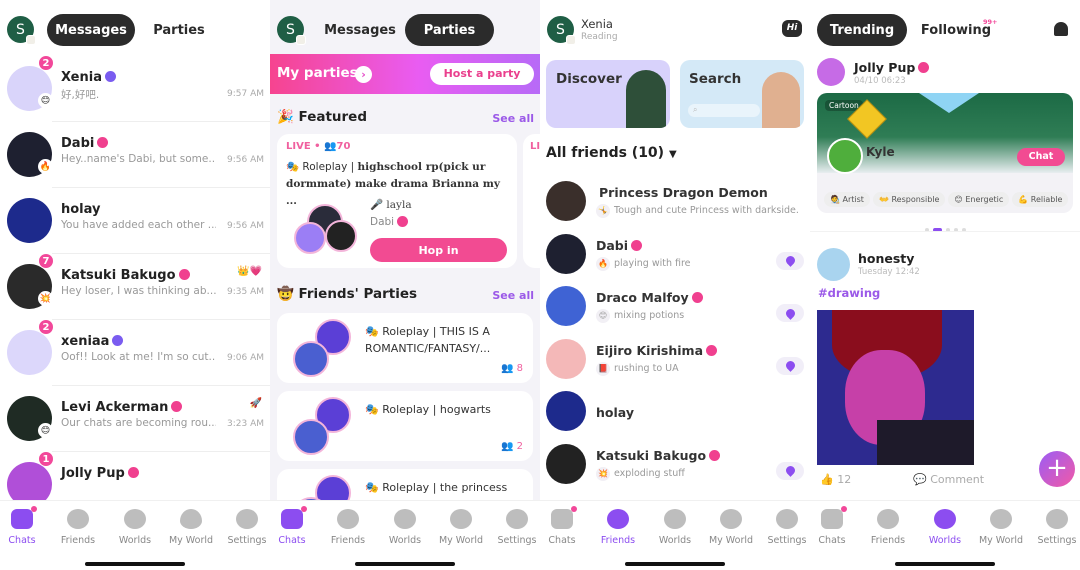 The image size is (1080, 570). What do you see at coordinates (513, 295) in the screenshot?
I see `friends-parties-see-all-link: See all` at bounding box center [513, 295].